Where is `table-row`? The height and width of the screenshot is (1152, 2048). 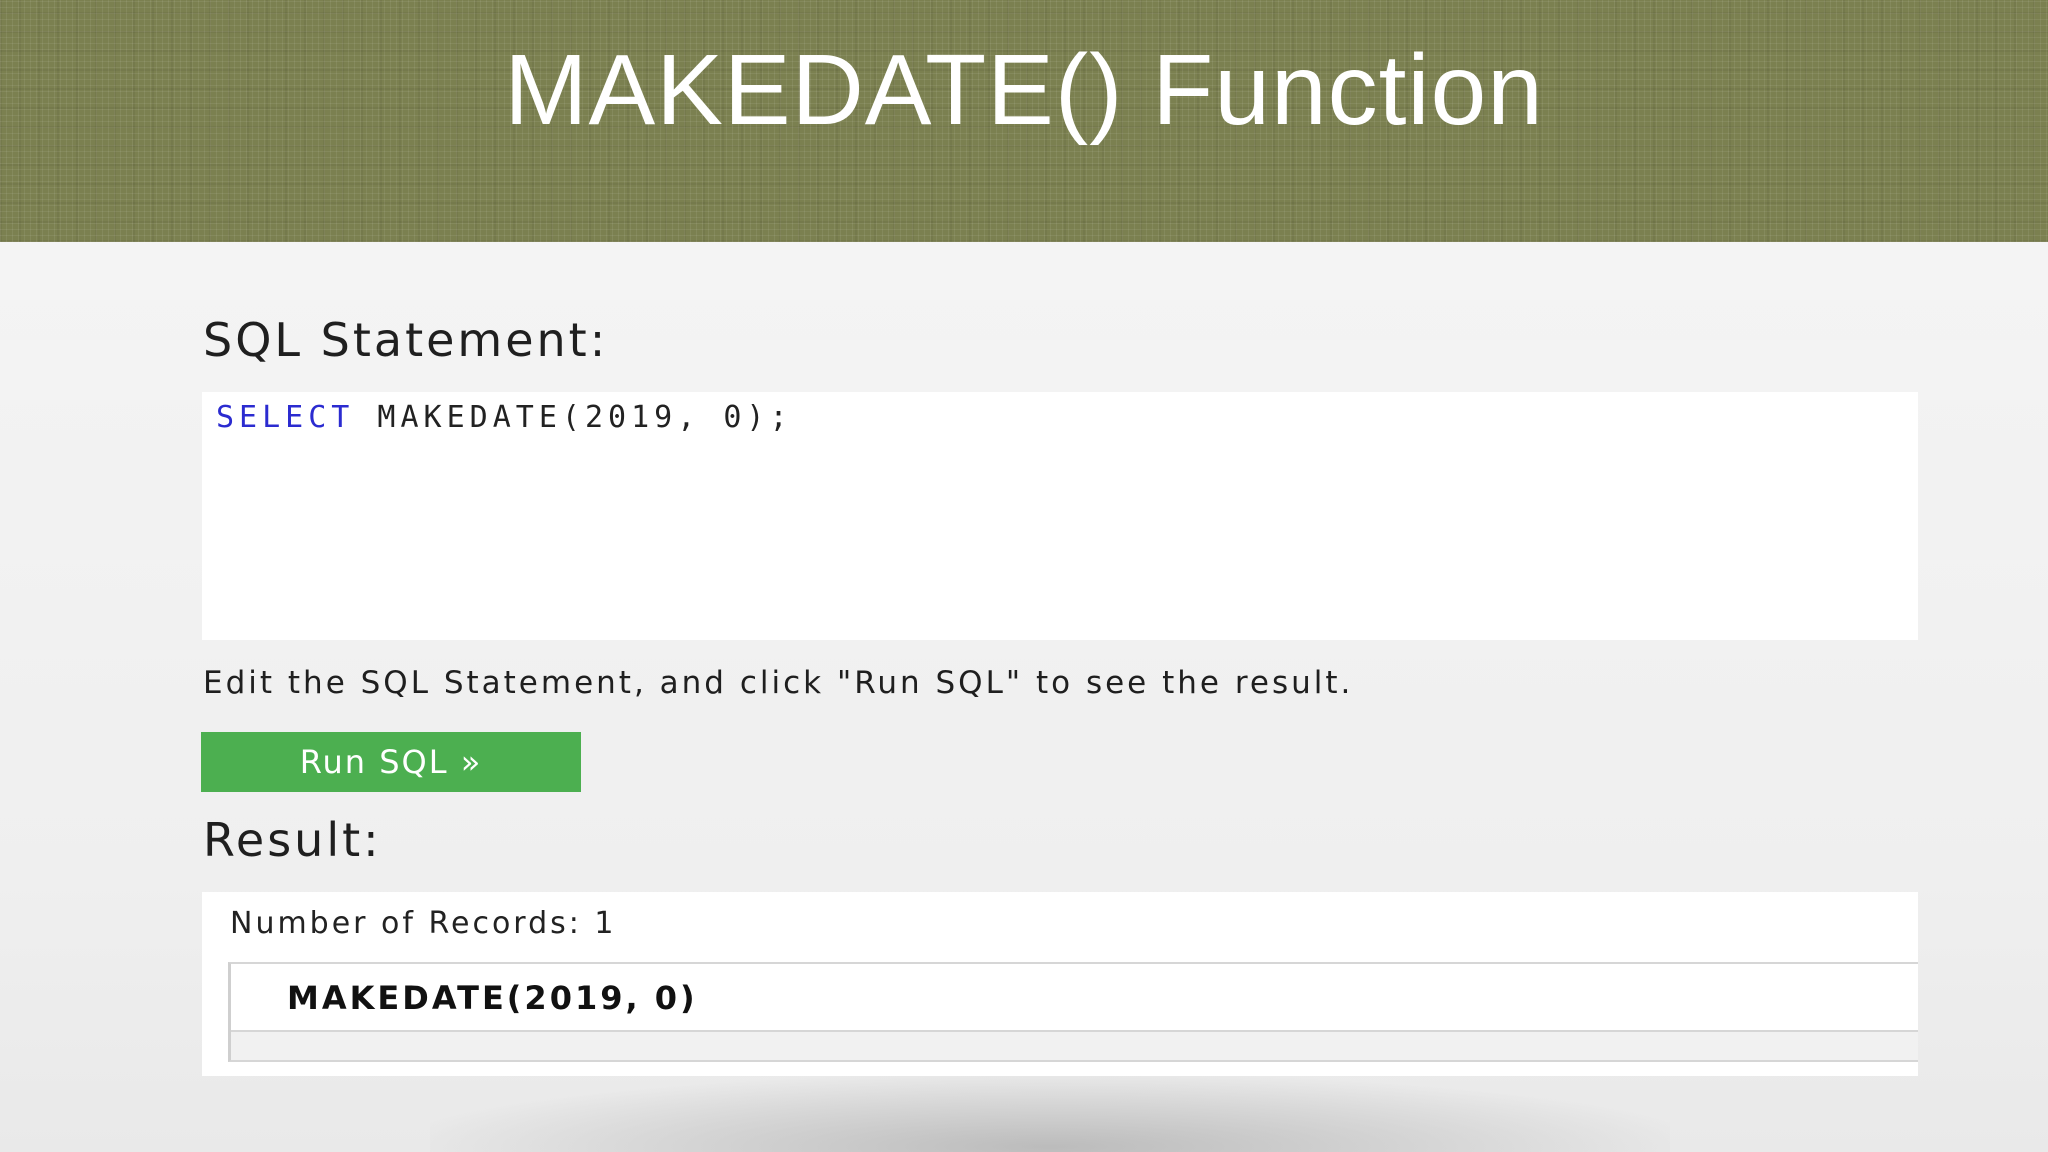 table-row is located at coordinates (1074, 1046).